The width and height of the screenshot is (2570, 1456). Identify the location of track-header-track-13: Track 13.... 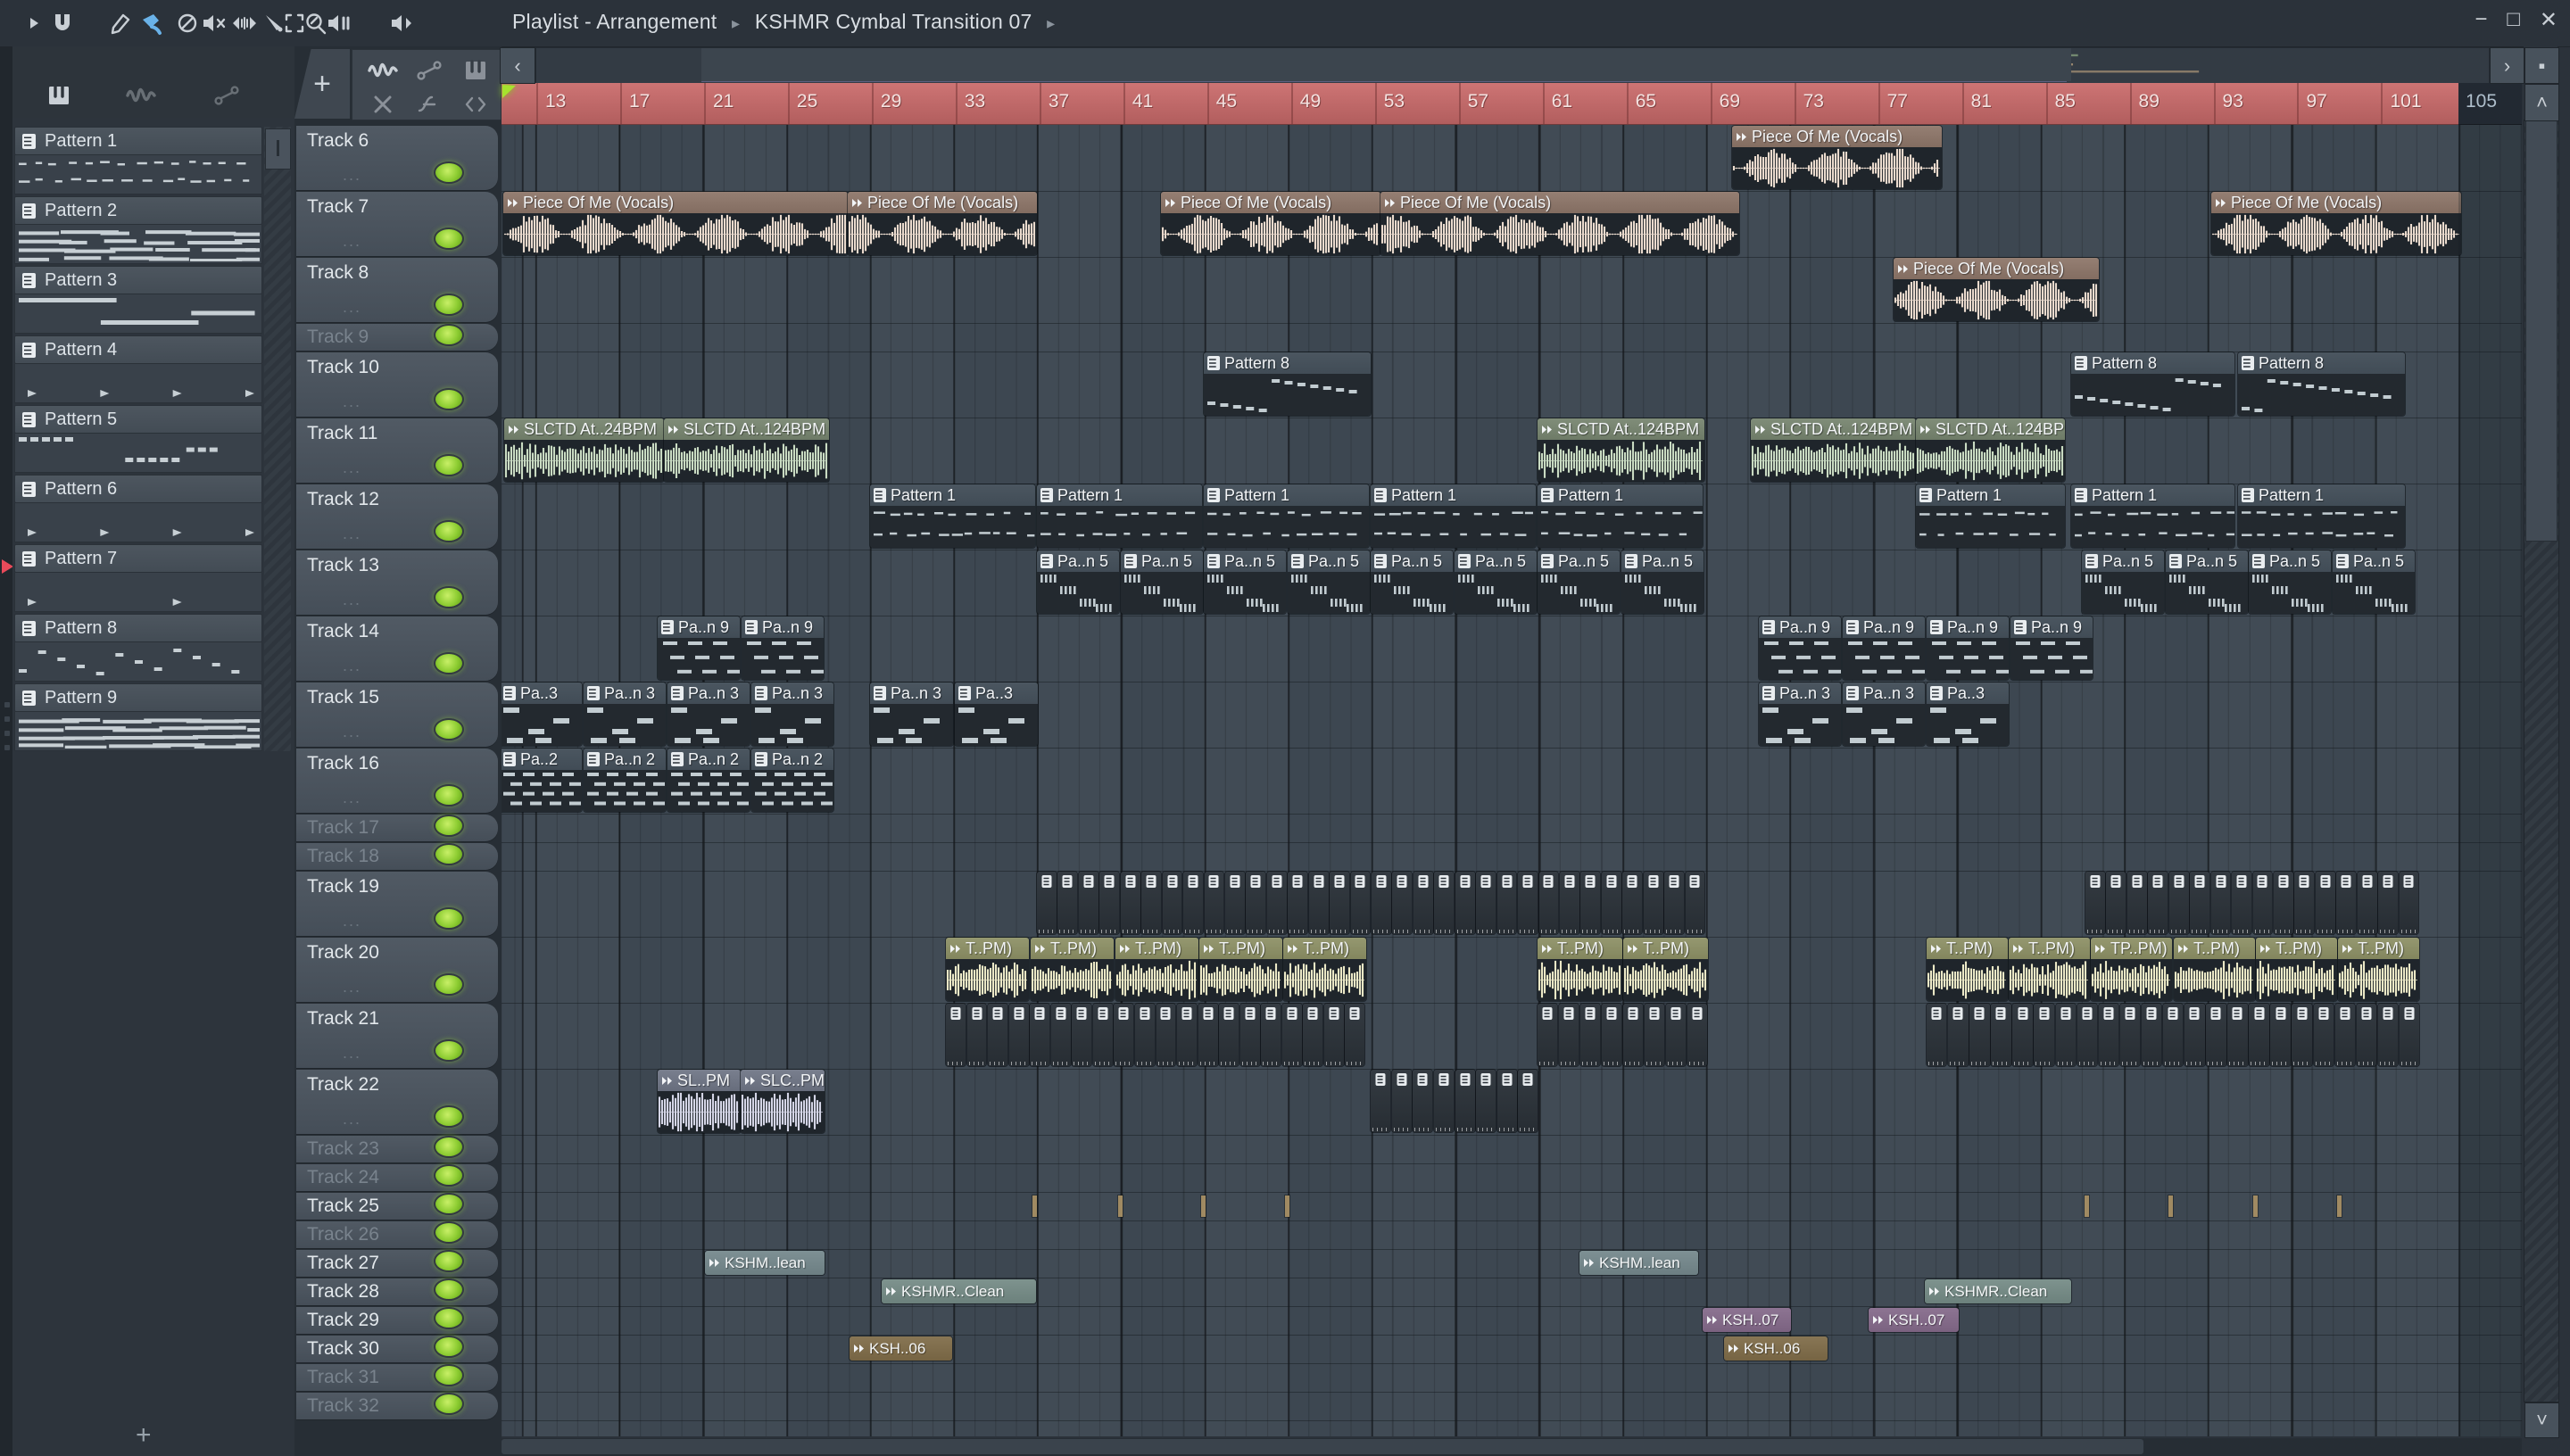
(397, 583).